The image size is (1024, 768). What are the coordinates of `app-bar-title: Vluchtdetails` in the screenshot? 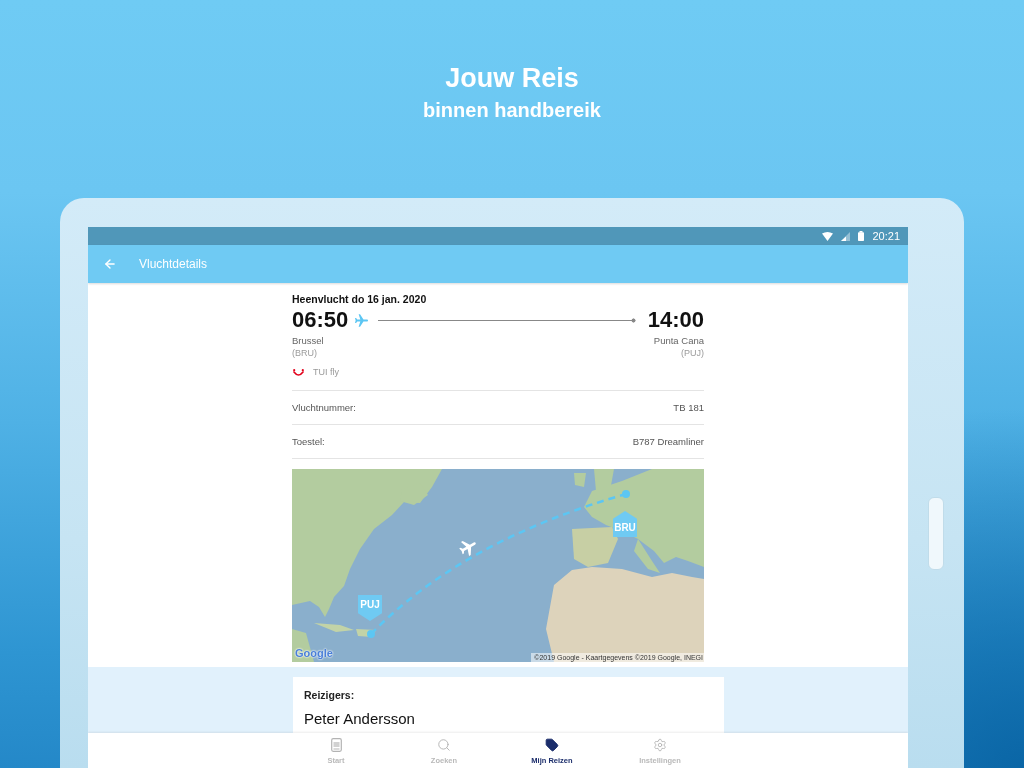 It's located at (173, 264).